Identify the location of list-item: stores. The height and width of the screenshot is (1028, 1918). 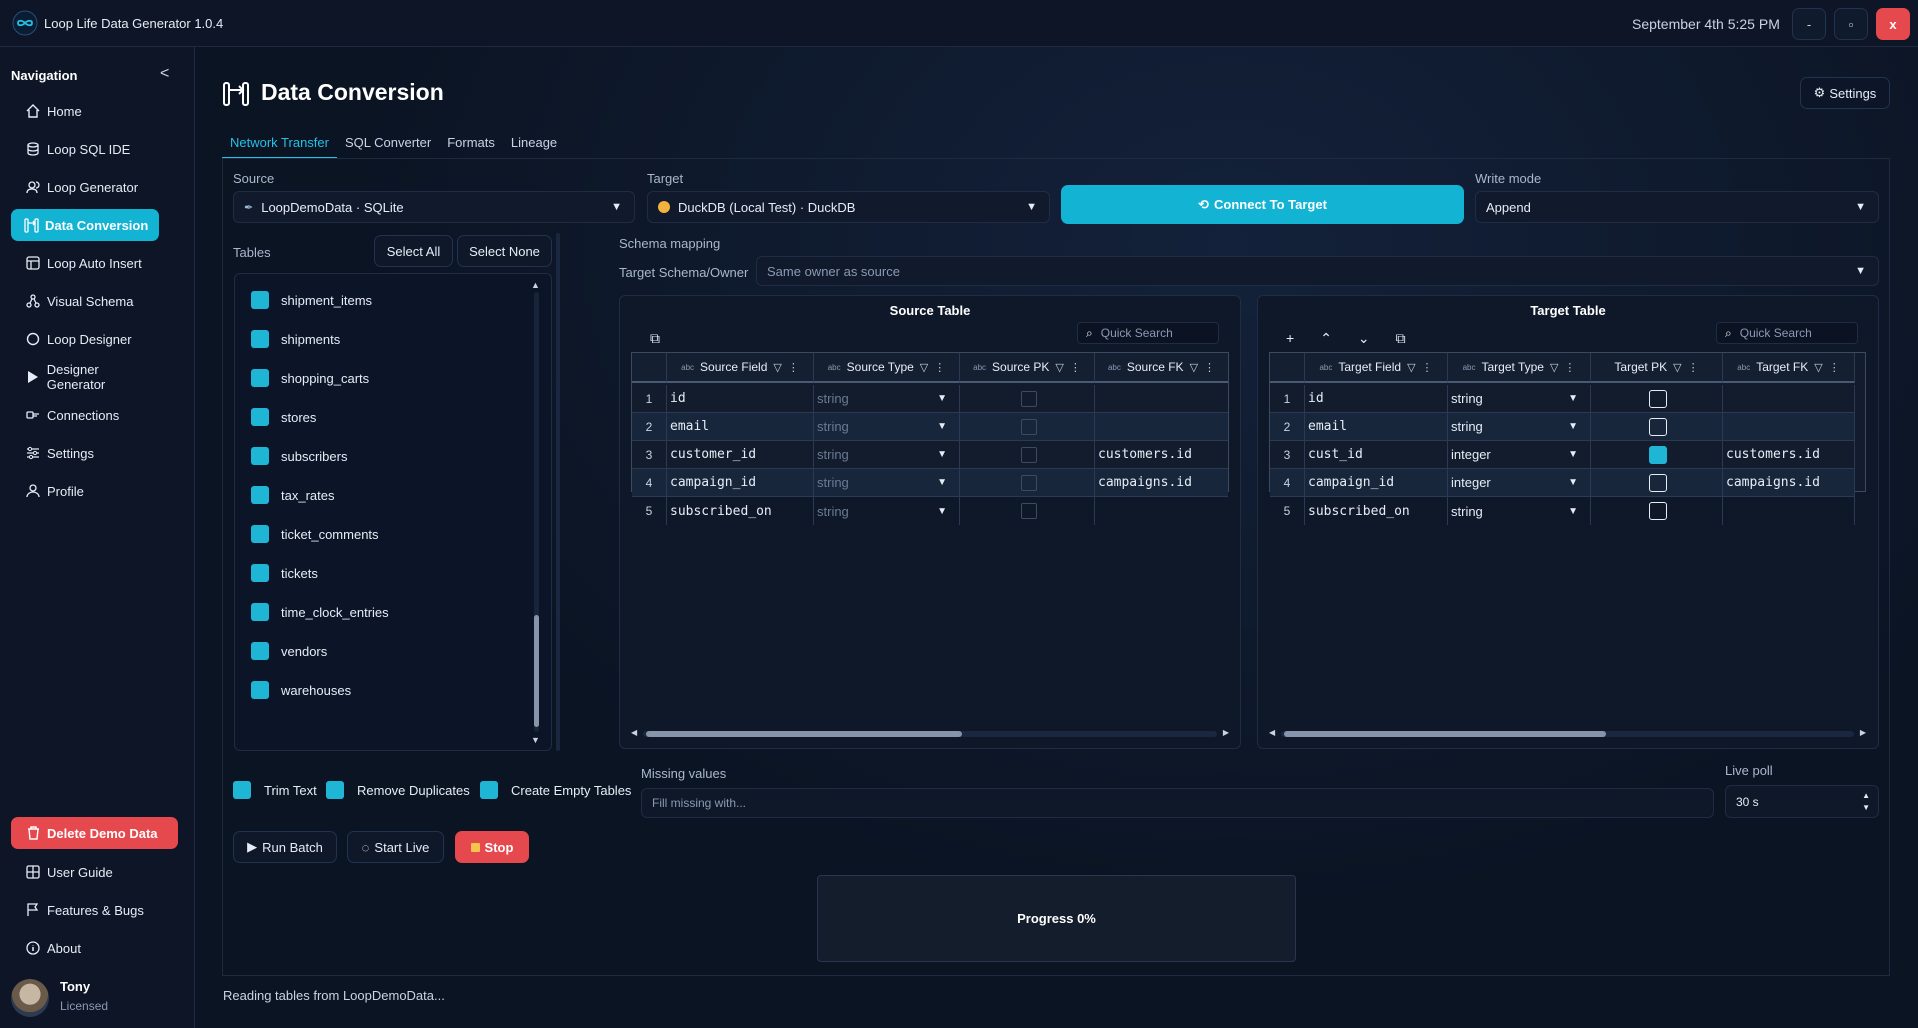
(283, 417).